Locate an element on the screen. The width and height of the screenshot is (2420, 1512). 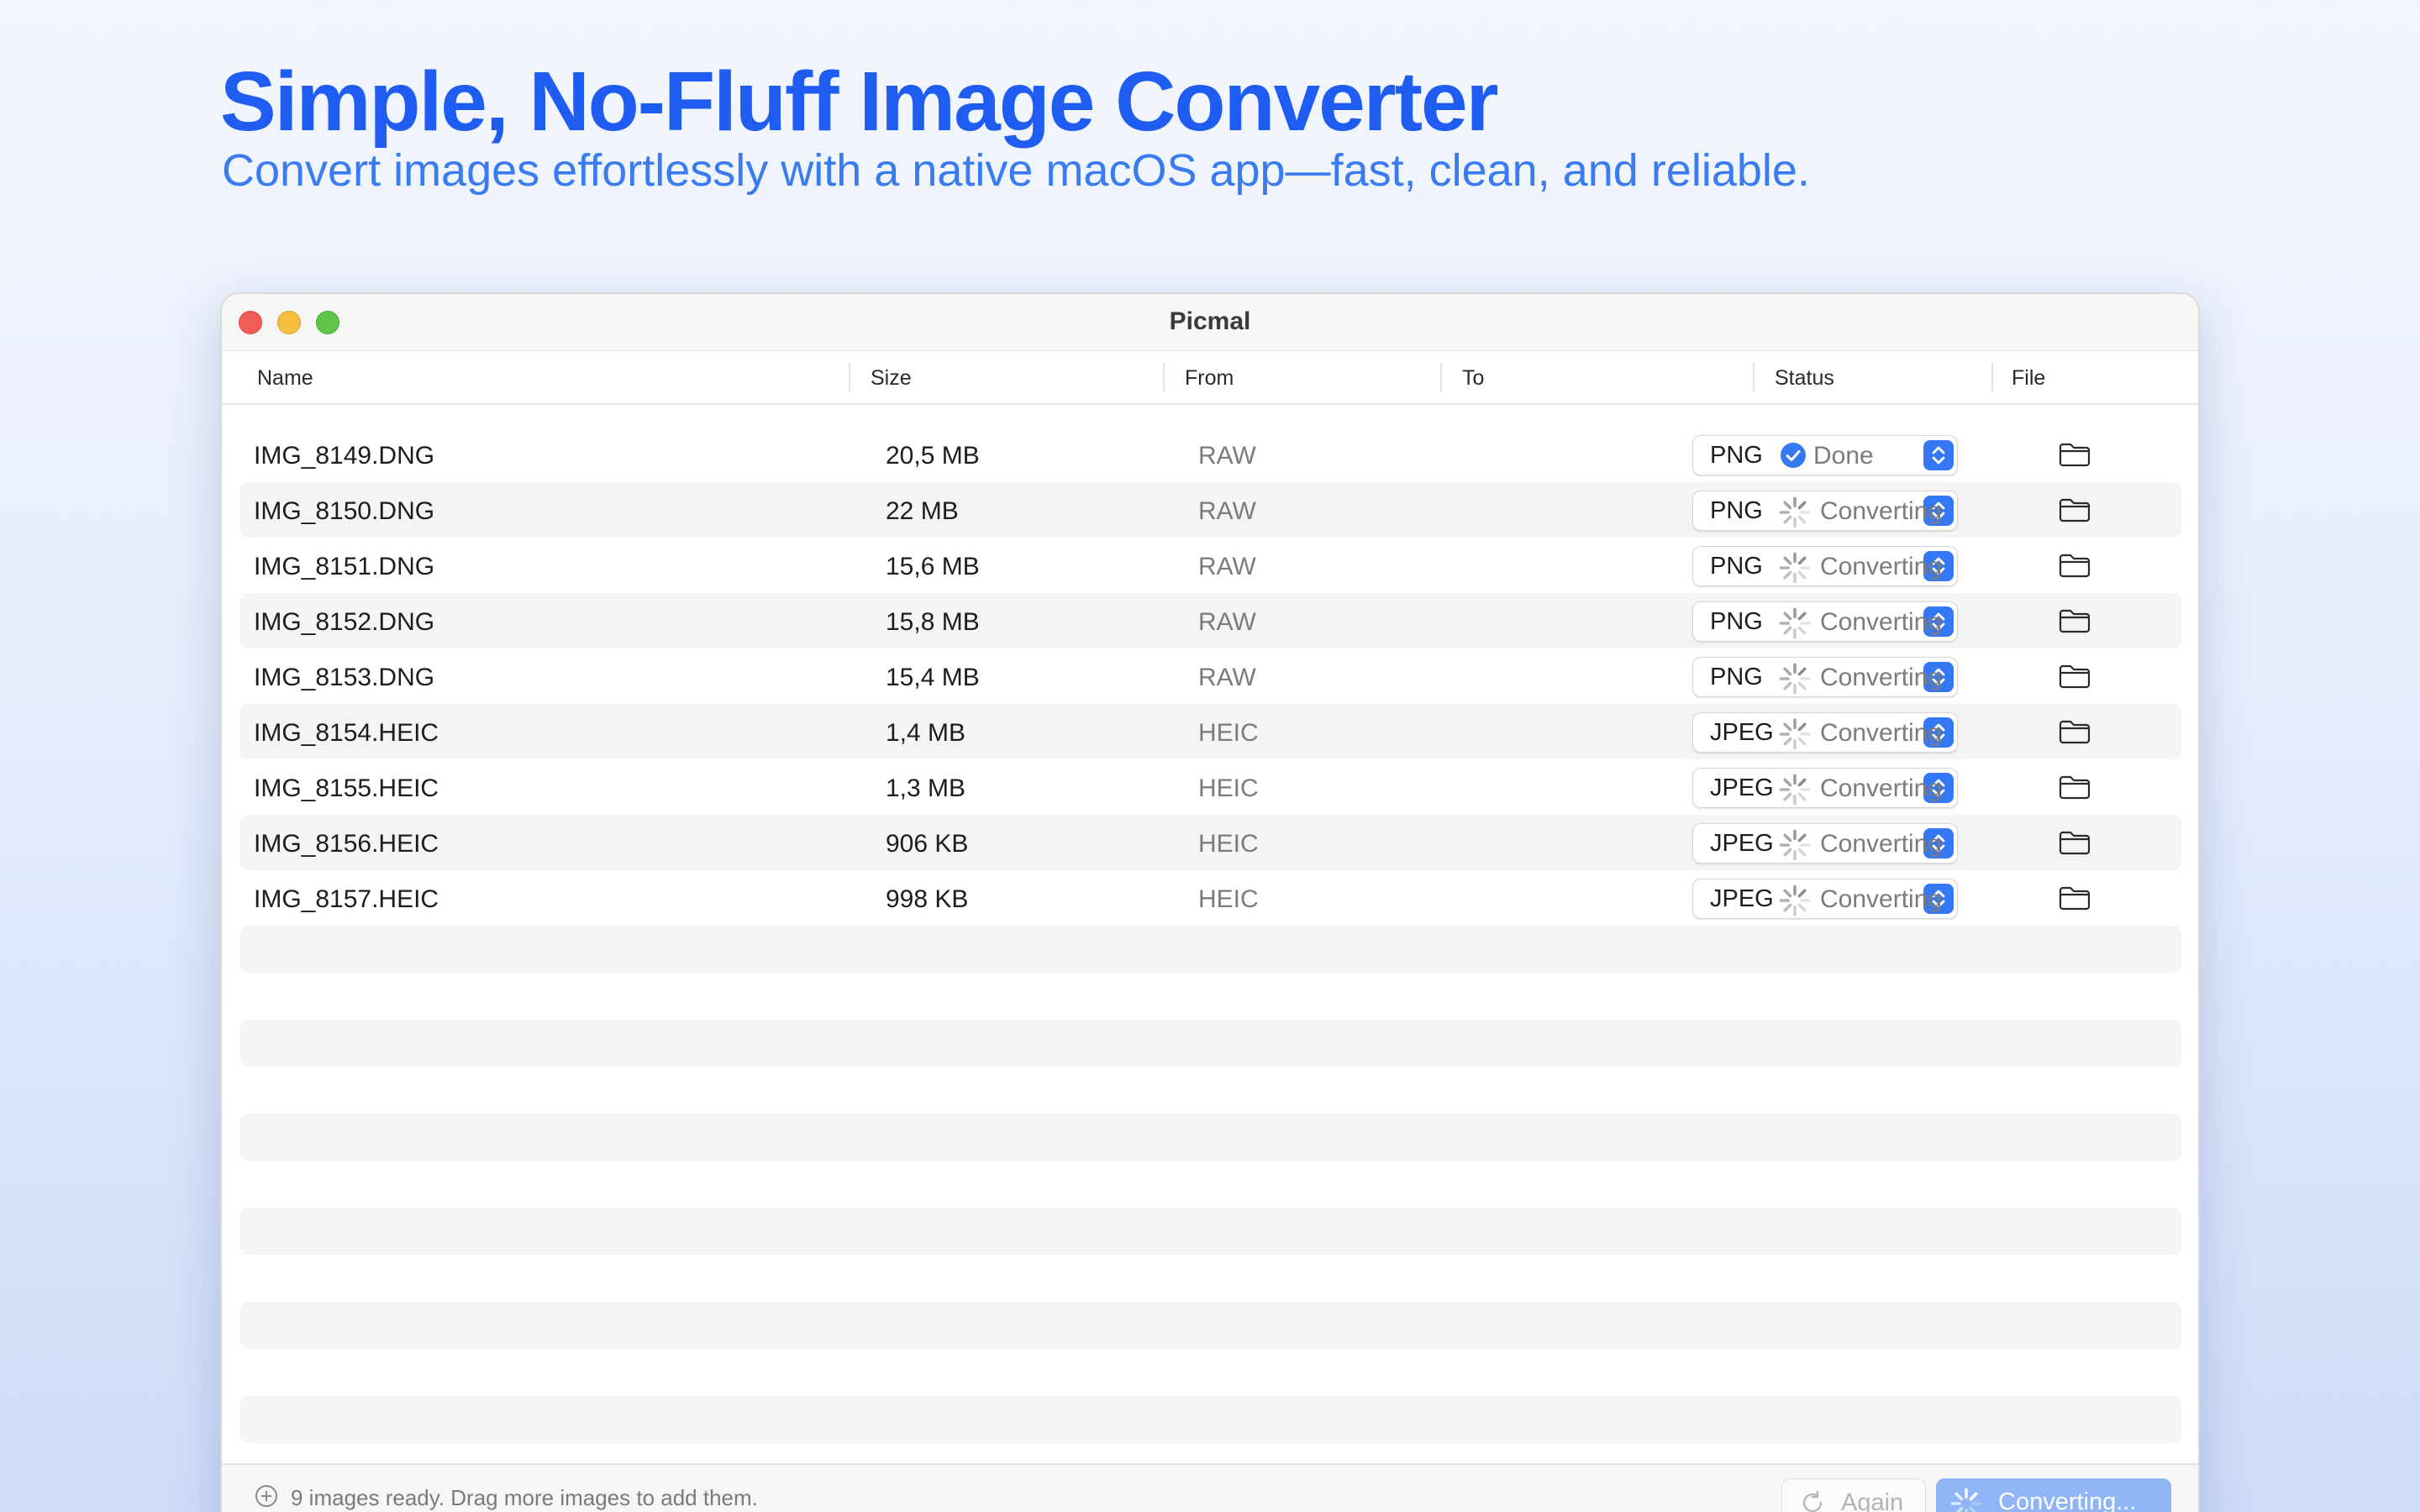
table-row: IMG_8151.DNG 15,6 MB RAW PNG Converting is located at coordinates (1210, 565).